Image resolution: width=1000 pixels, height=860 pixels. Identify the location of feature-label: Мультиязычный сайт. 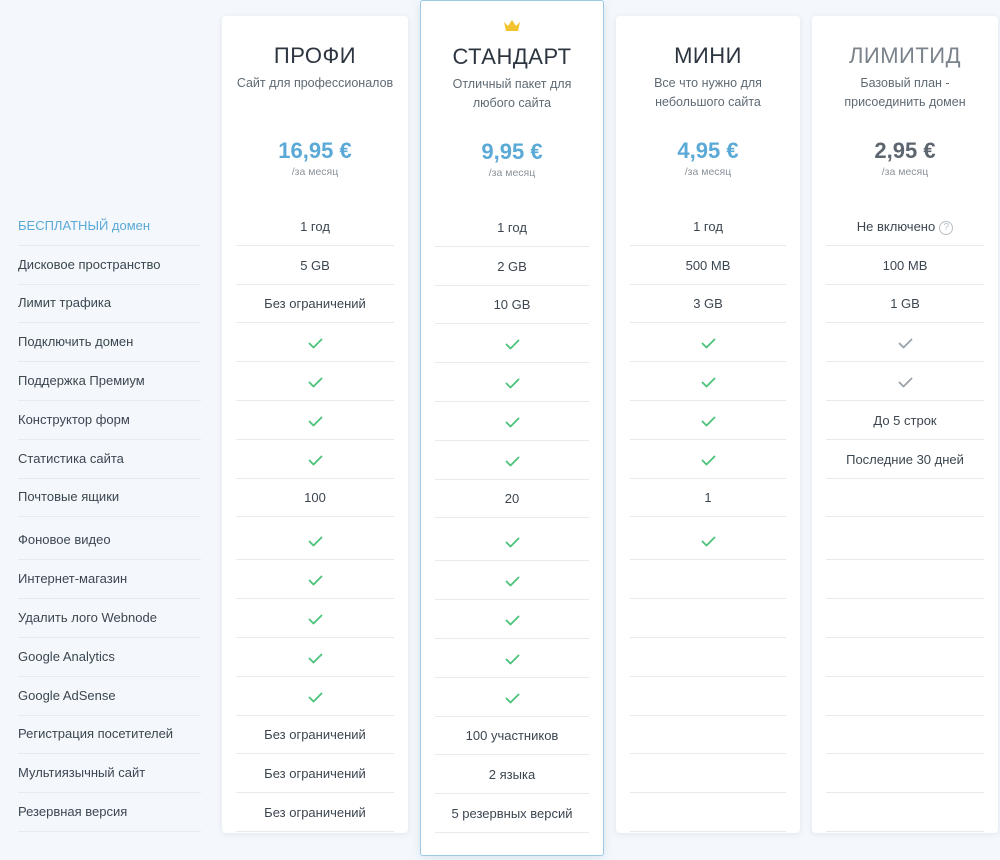
(109, 779).